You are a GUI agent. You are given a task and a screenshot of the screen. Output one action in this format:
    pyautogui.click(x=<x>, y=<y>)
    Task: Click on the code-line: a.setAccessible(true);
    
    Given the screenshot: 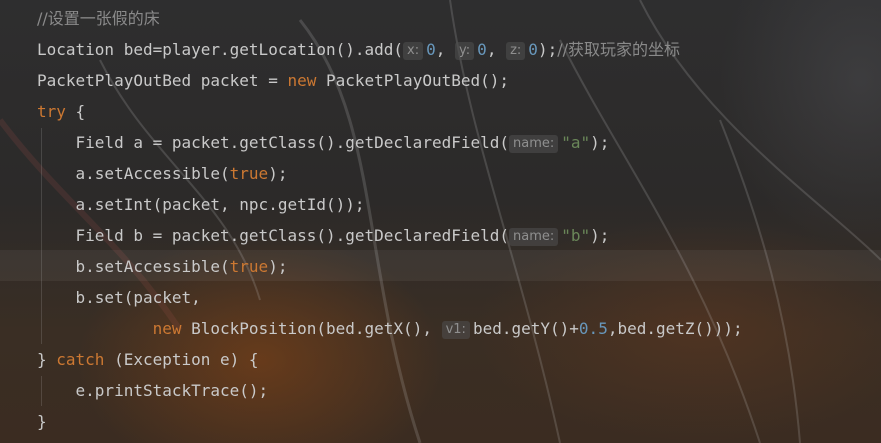 What is the action you would take?
    pyautogui.click(x=162, y=173)
    